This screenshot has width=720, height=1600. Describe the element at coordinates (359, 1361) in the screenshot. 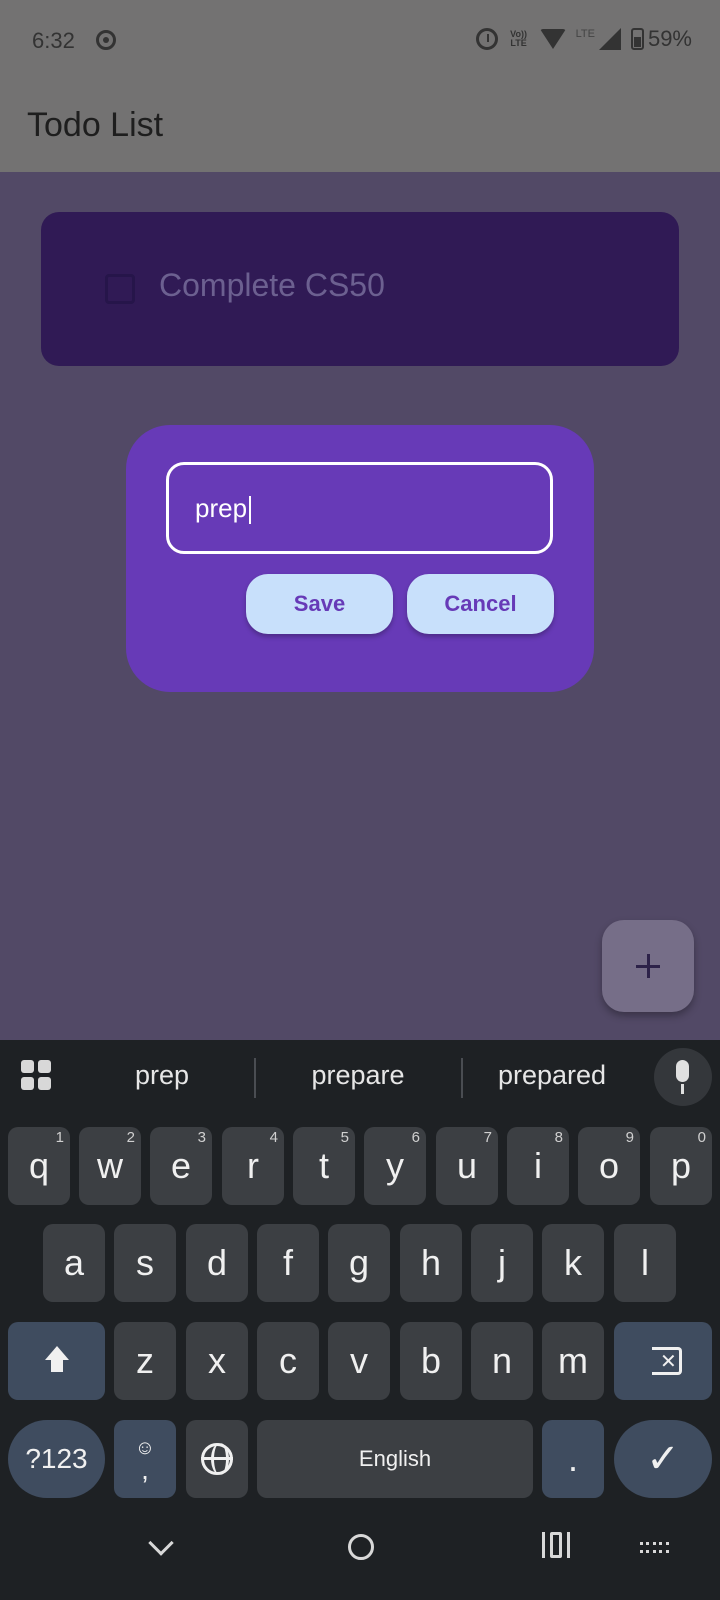

I see `key-v: v` at that location.